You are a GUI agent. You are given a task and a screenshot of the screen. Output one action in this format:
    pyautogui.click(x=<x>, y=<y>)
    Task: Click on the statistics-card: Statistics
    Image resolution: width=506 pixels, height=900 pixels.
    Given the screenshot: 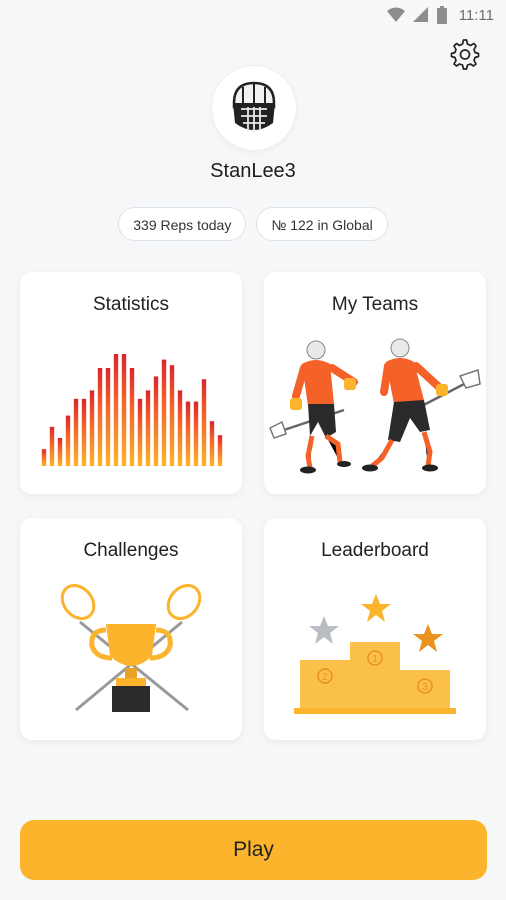 What is the action you would take?
    pyautogui.click(x=131, y=383)
    